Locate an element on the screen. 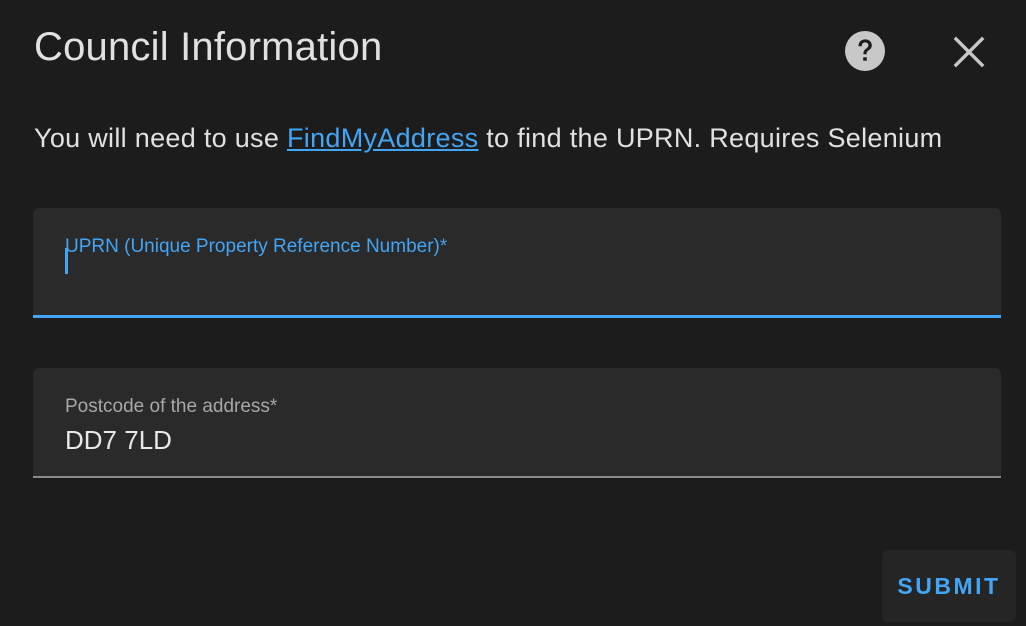 The height and width of the screenshot is (626, 1026). description-suffix: to find the UPRN. Requires Selenium is located at coordinates (710, 138).